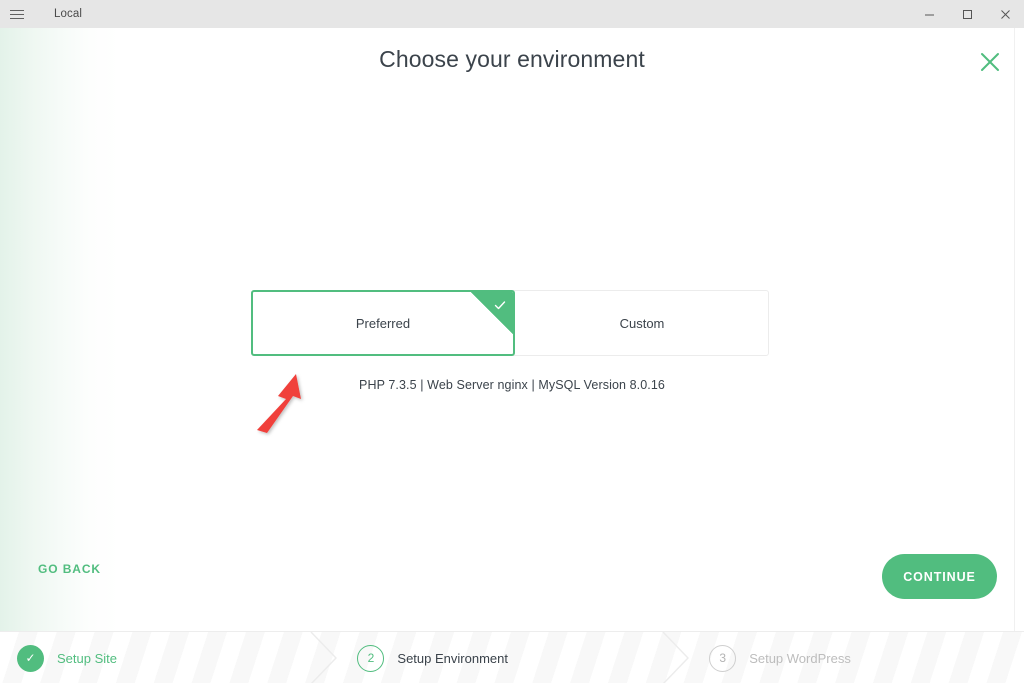 This screenshot has width=1024, height=683. I want to click on step-setup-site: ✓ Setup Site, so click(169, 657).